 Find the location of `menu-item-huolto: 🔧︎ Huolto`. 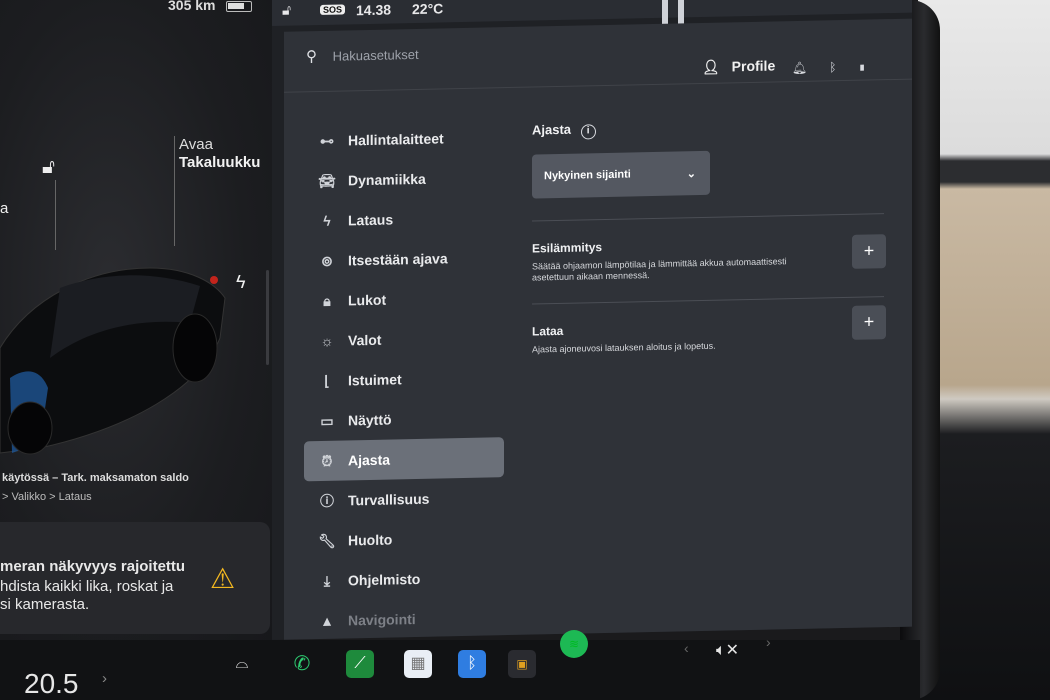

menu-item-huolto: 🔧︎ Huolto is located at coordinates (404, 539).